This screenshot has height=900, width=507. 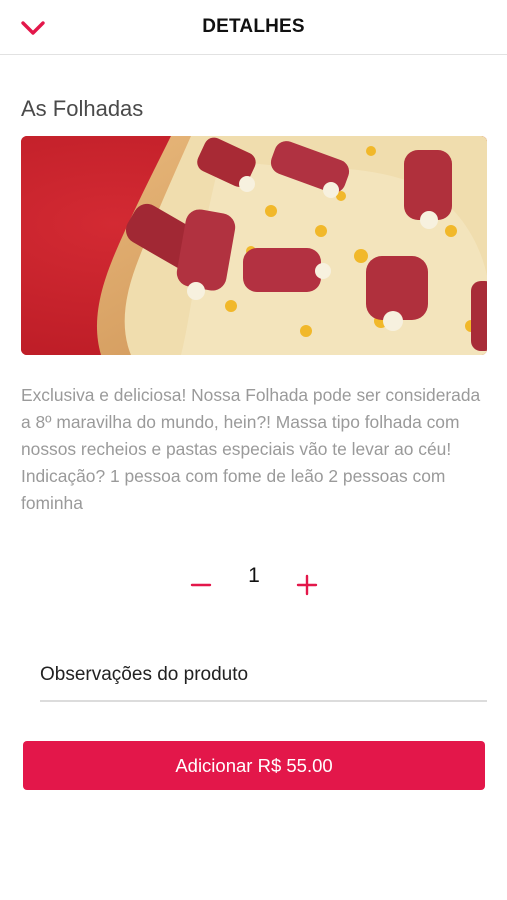 I want to click on minus-icon, so click(x=201, y=585).